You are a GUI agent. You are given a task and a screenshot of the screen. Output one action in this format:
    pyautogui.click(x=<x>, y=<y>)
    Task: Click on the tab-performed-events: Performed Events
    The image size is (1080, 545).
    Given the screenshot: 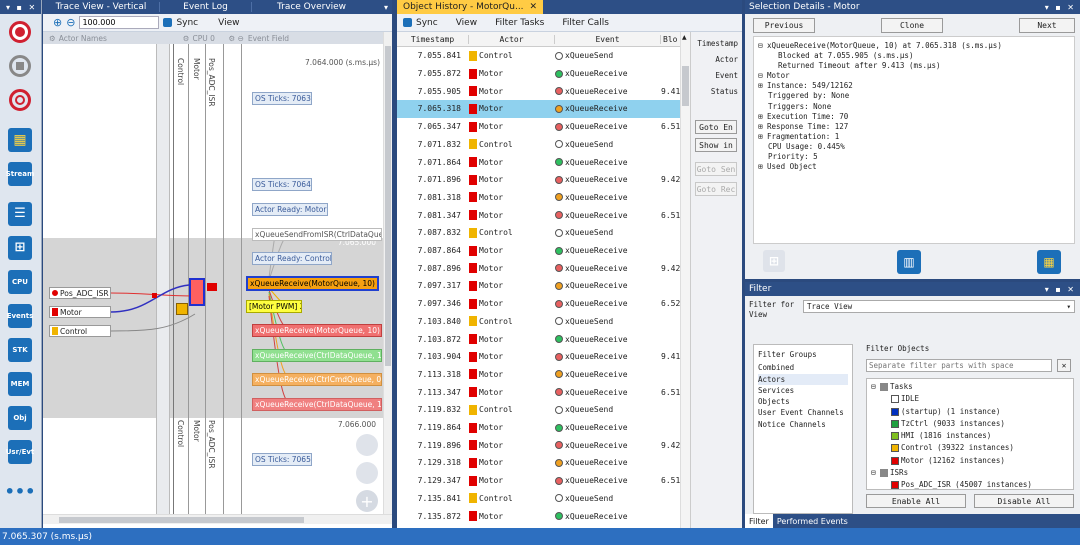 What is the action you would take?
    pyautogui.click(x=812, y=521)
    